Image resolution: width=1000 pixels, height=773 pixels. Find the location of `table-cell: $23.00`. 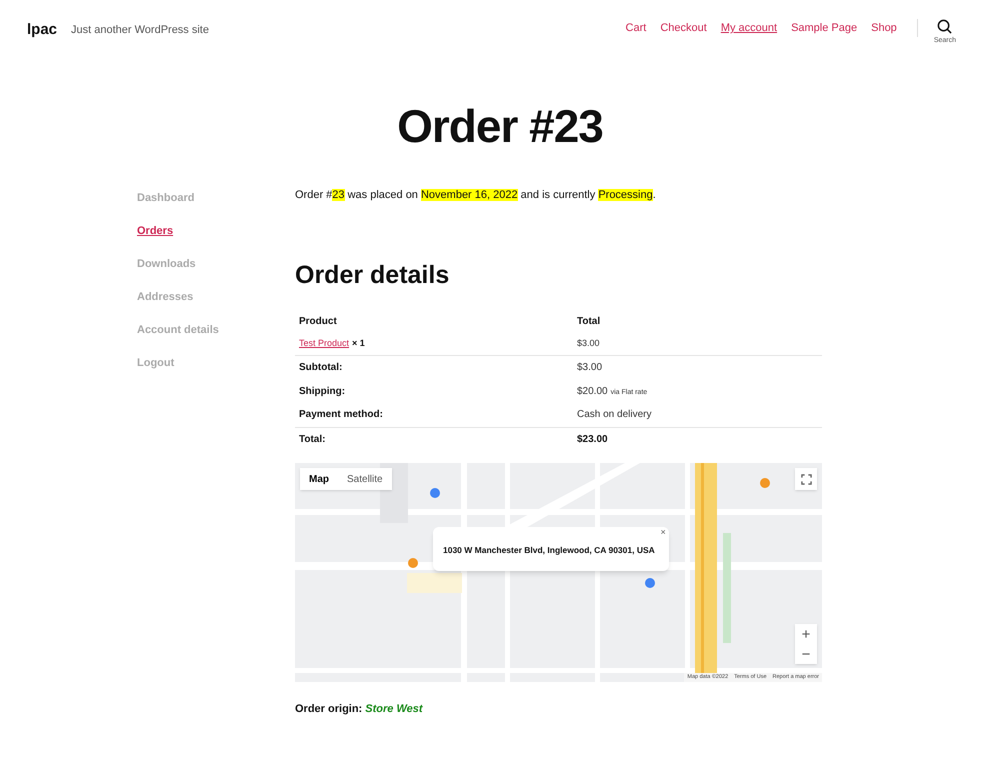

table-cell: $23.00 is located at coordinates (592, 439).